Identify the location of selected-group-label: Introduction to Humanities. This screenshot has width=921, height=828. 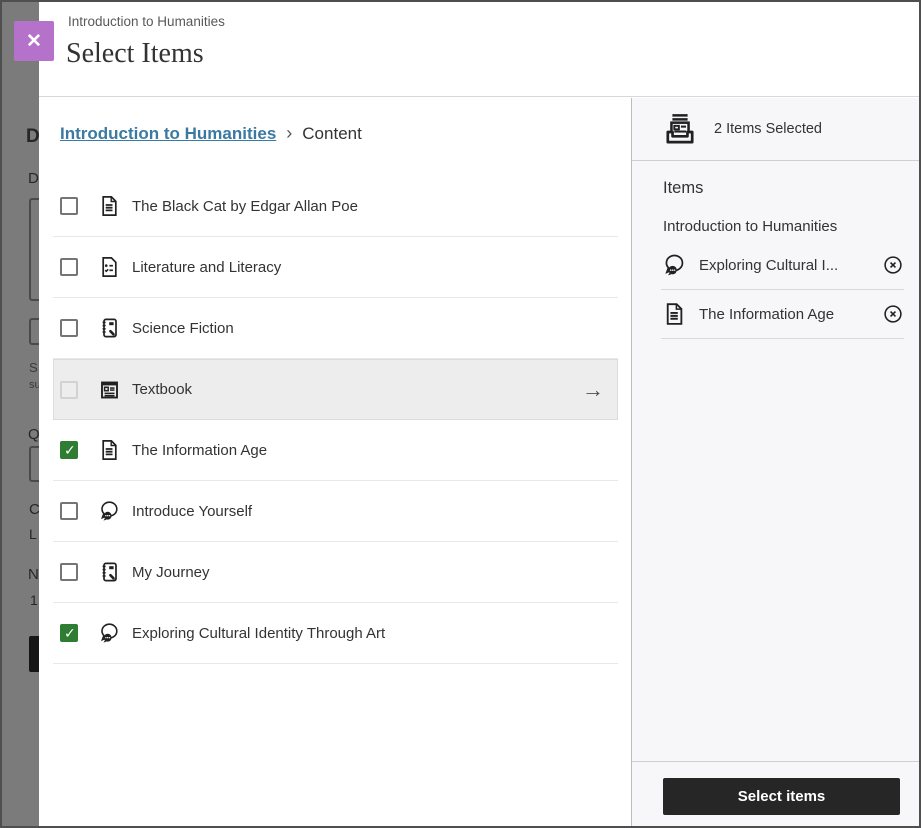
(750, 226).